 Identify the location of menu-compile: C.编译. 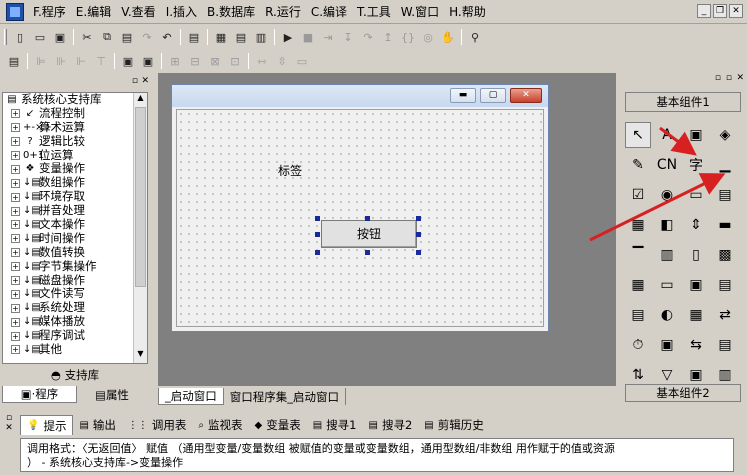
(329, 12).